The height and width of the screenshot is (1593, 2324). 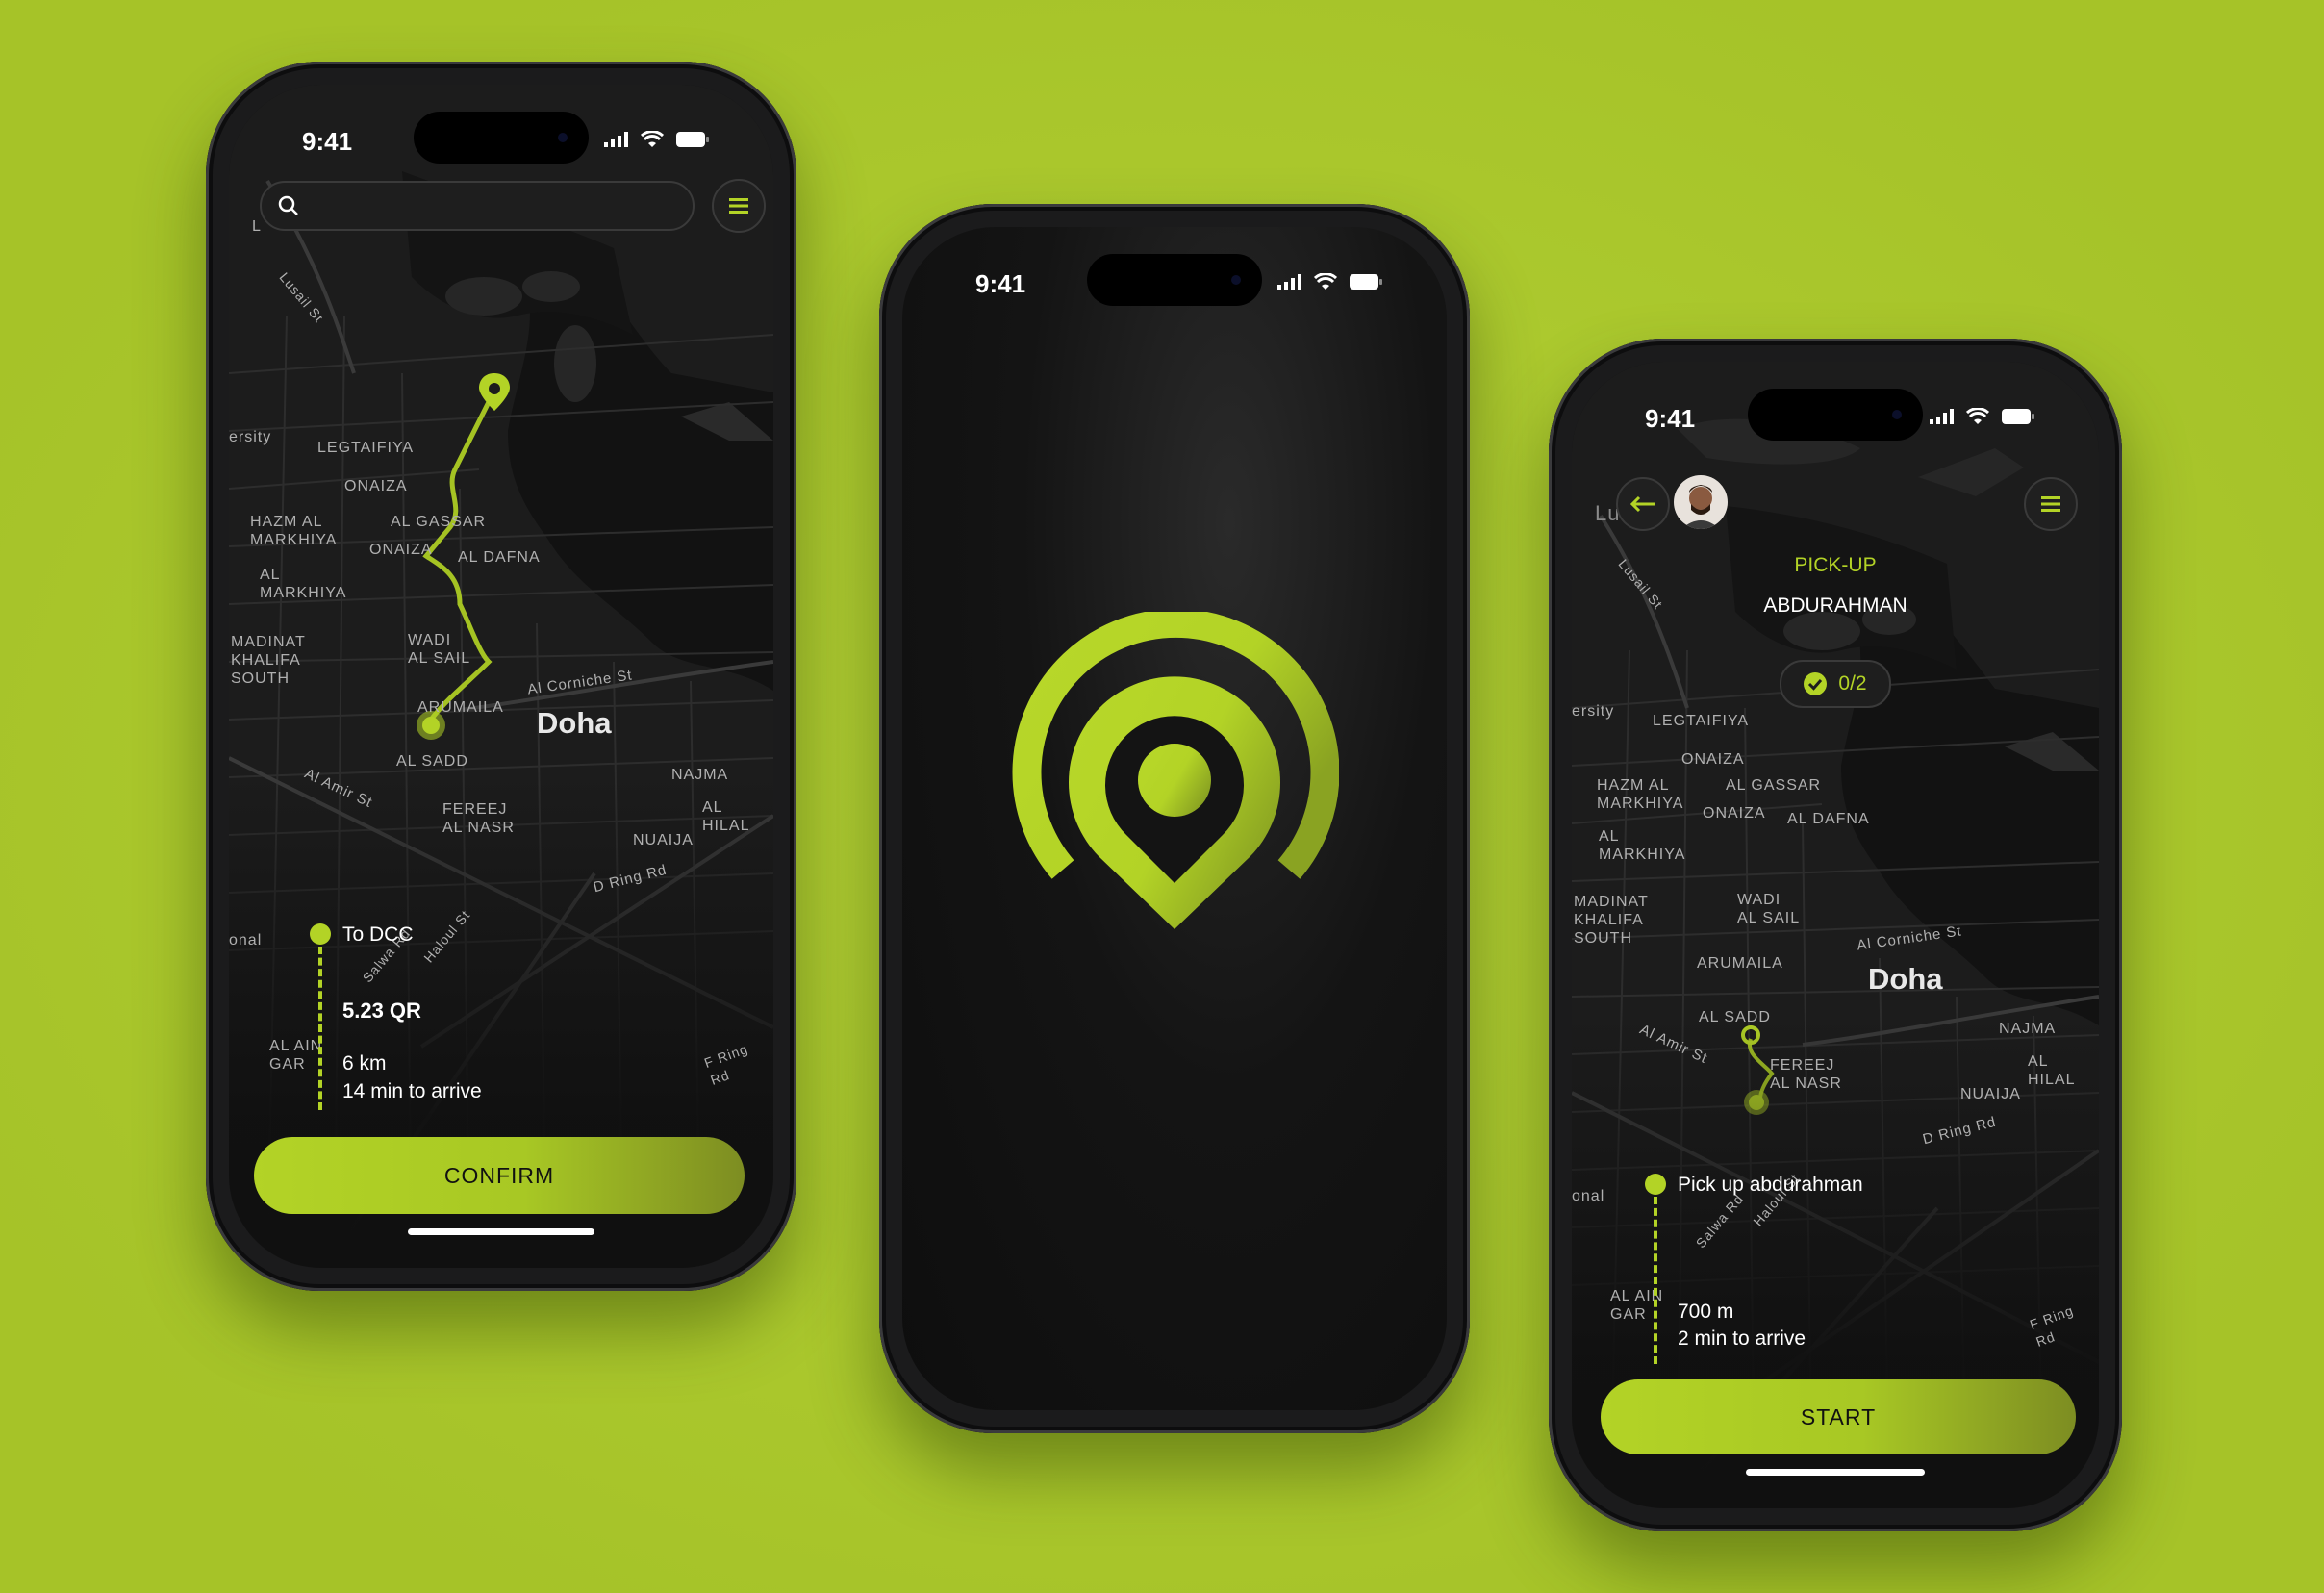 I want to click on trip-price: 5.23 QR, so click(x=381, y=1011).